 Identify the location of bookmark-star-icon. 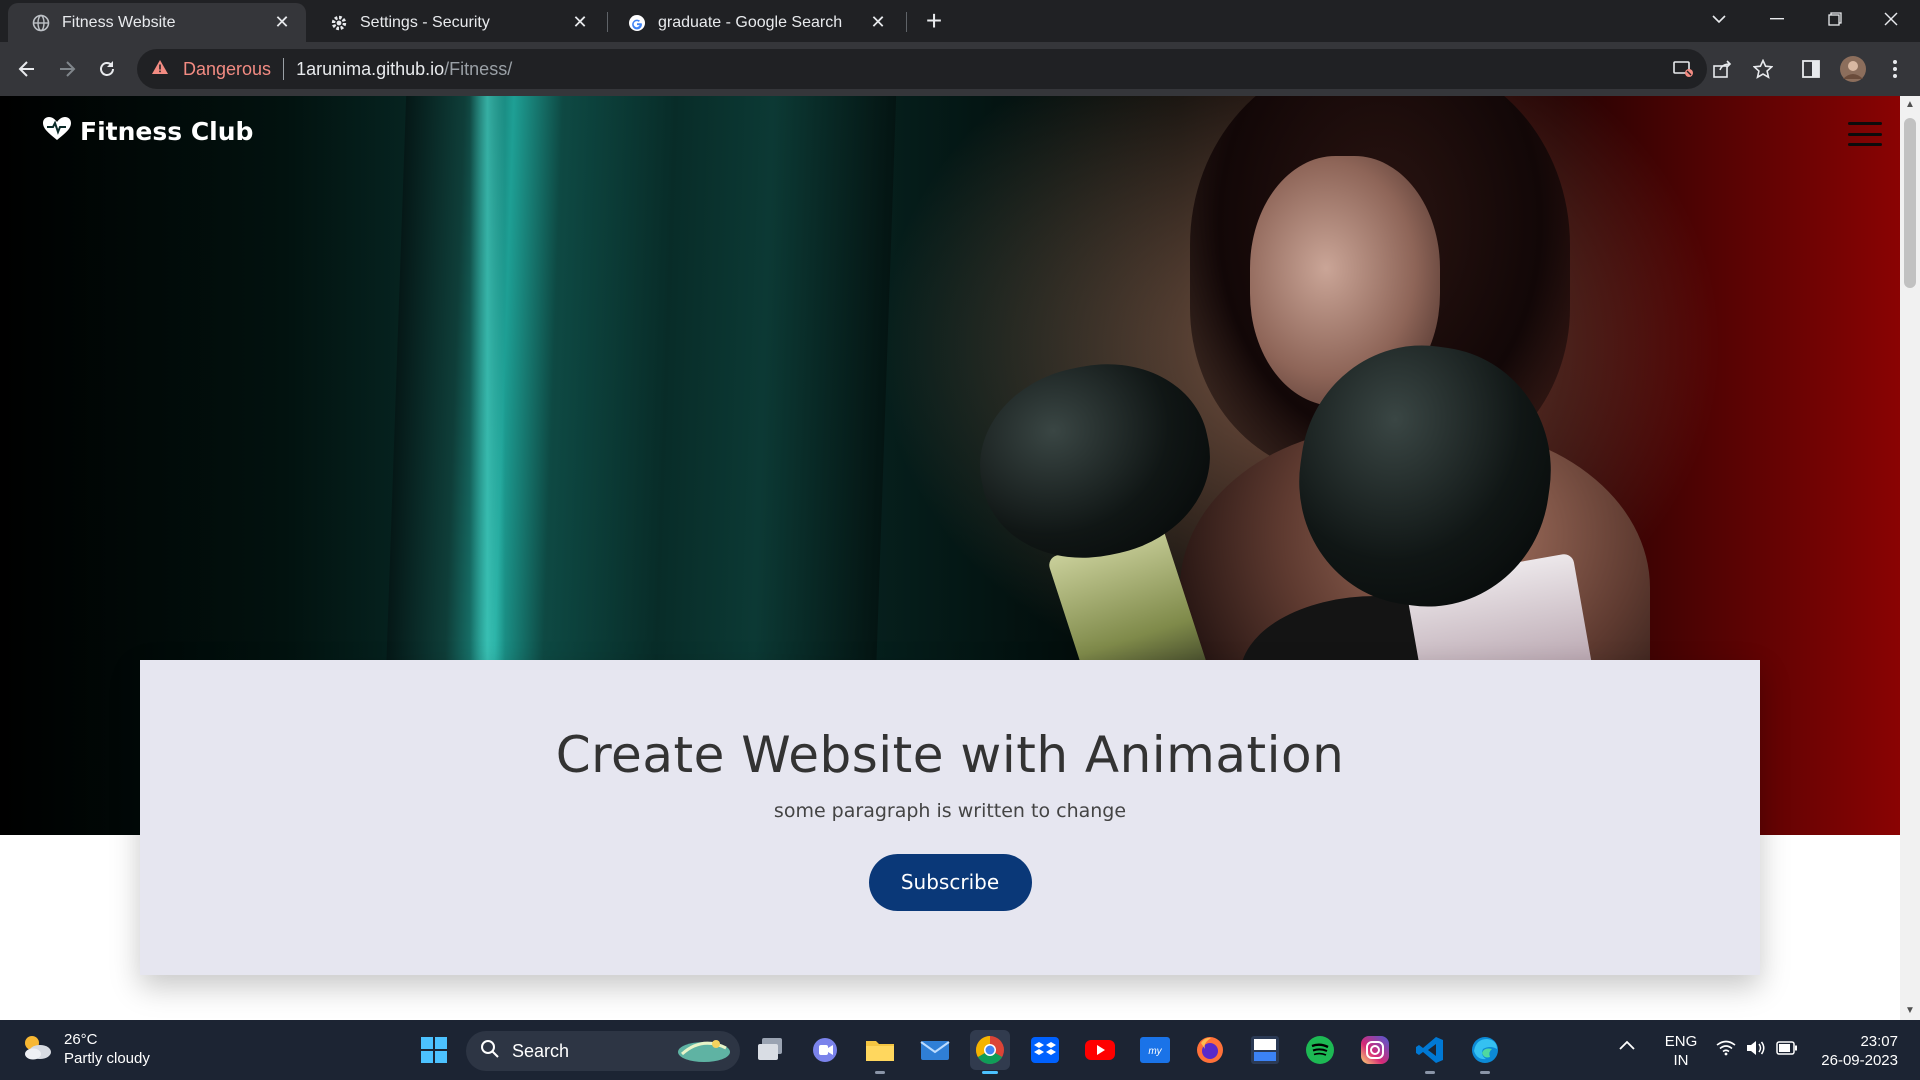
(1763, 69).